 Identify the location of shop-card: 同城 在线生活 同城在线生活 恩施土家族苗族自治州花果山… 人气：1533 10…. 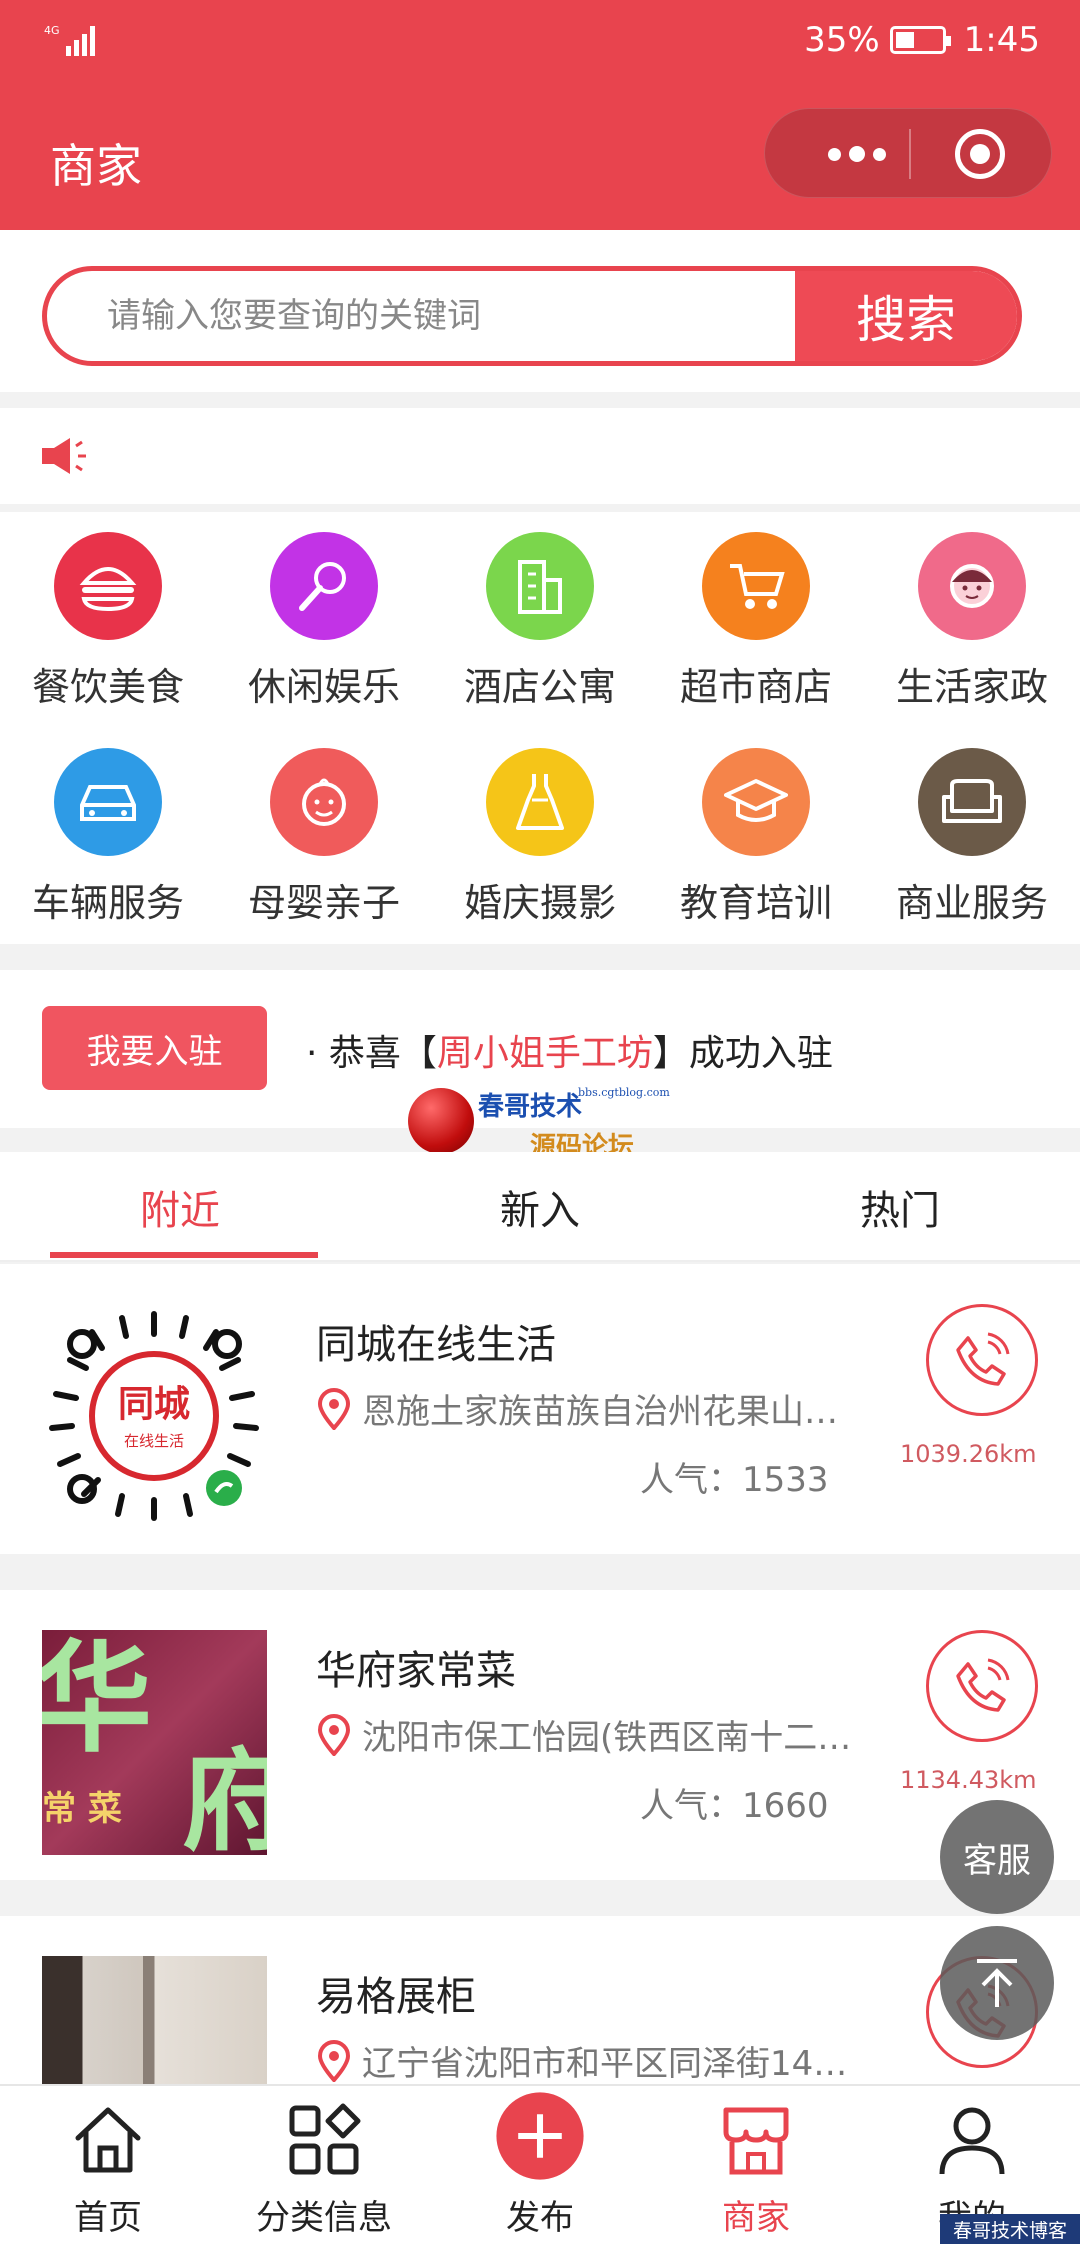
(540, 1409).